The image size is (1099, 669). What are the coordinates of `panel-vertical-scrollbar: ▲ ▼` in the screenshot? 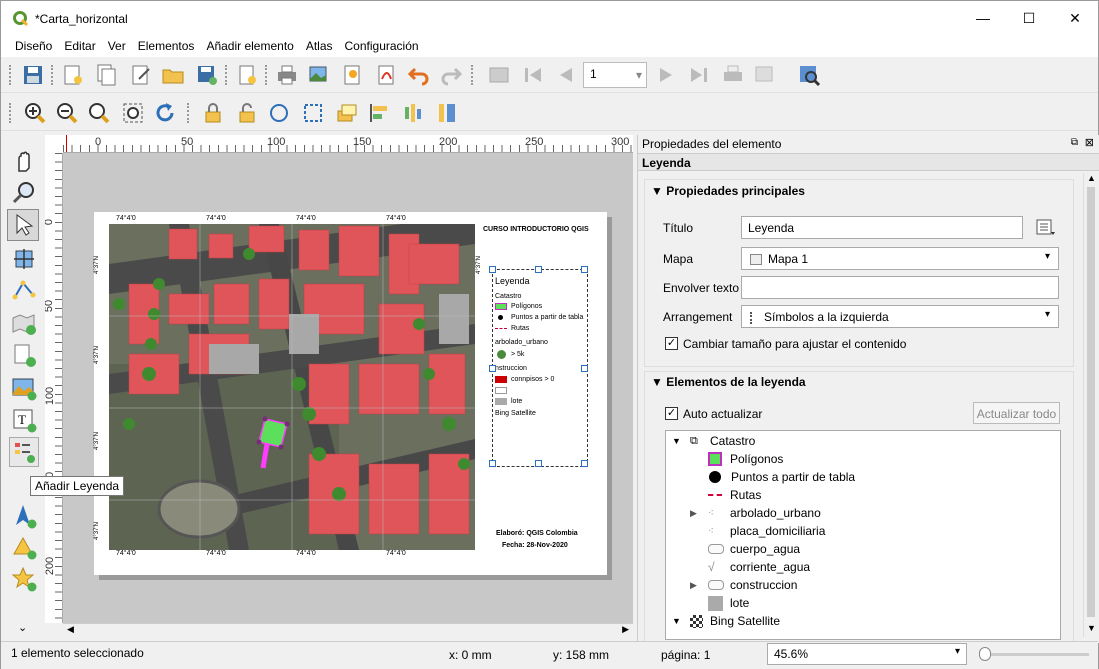 It's located at (1090, 405).